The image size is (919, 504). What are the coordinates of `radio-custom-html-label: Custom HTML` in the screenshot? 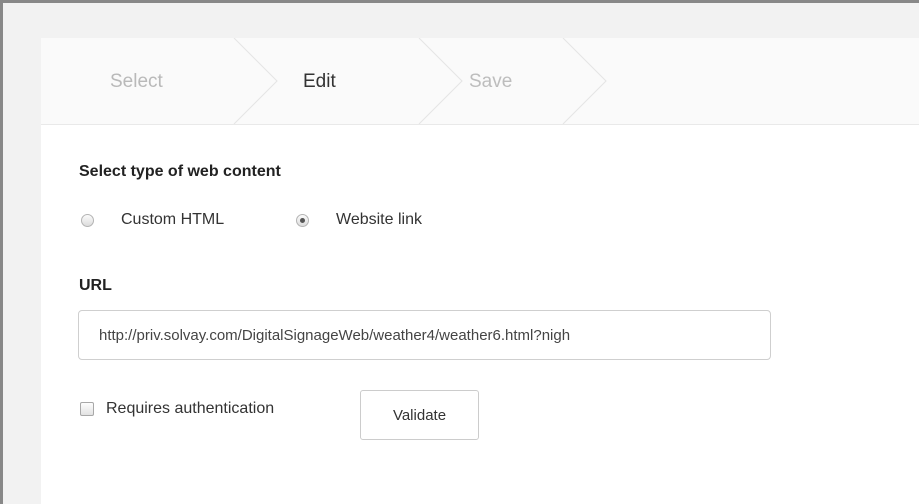 It's located at (173, 219).